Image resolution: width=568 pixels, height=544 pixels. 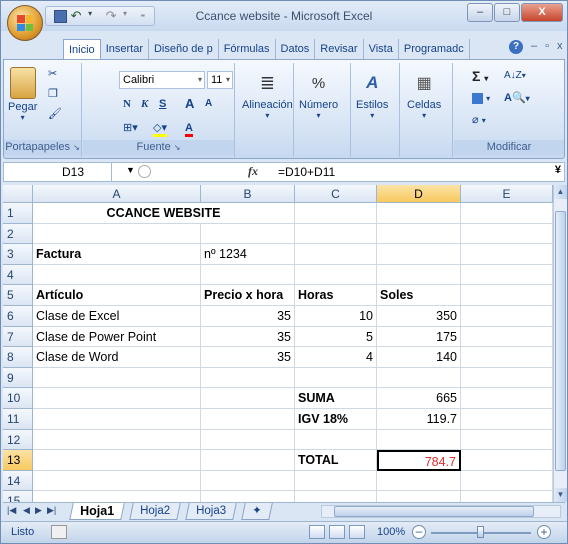 What do you see at coordinates (184, 49) in the screenshot?
I see `tab-diseno: Diseño de p` at bounding box center [184, 49].